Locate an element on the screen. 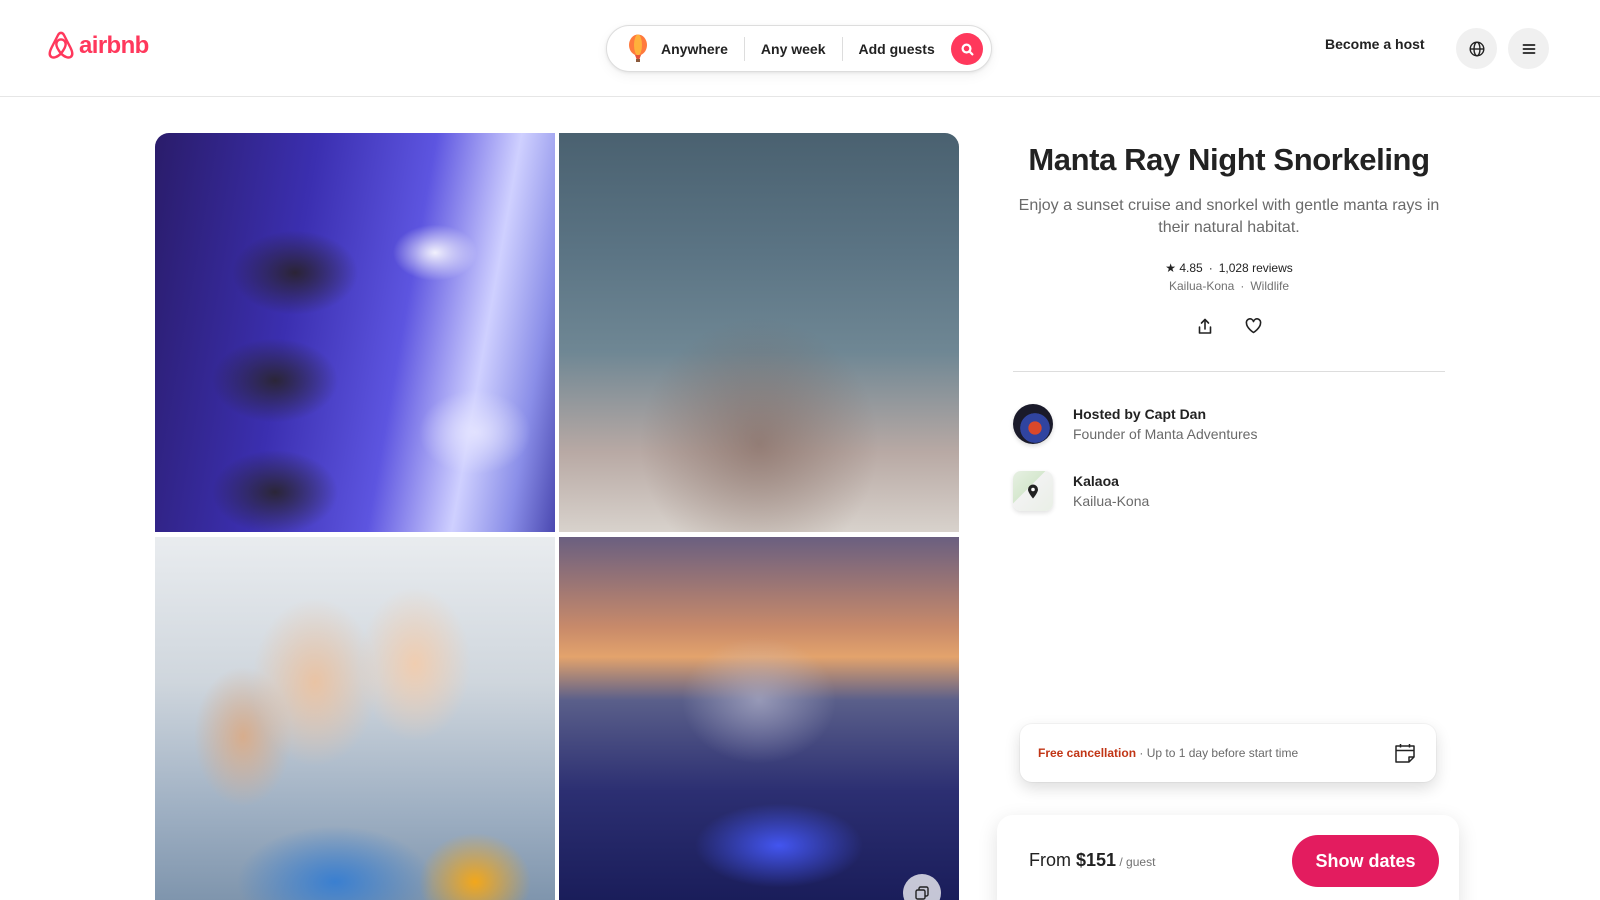  listing-location: Kailua-Kona is located at coordinates (1201, 286).